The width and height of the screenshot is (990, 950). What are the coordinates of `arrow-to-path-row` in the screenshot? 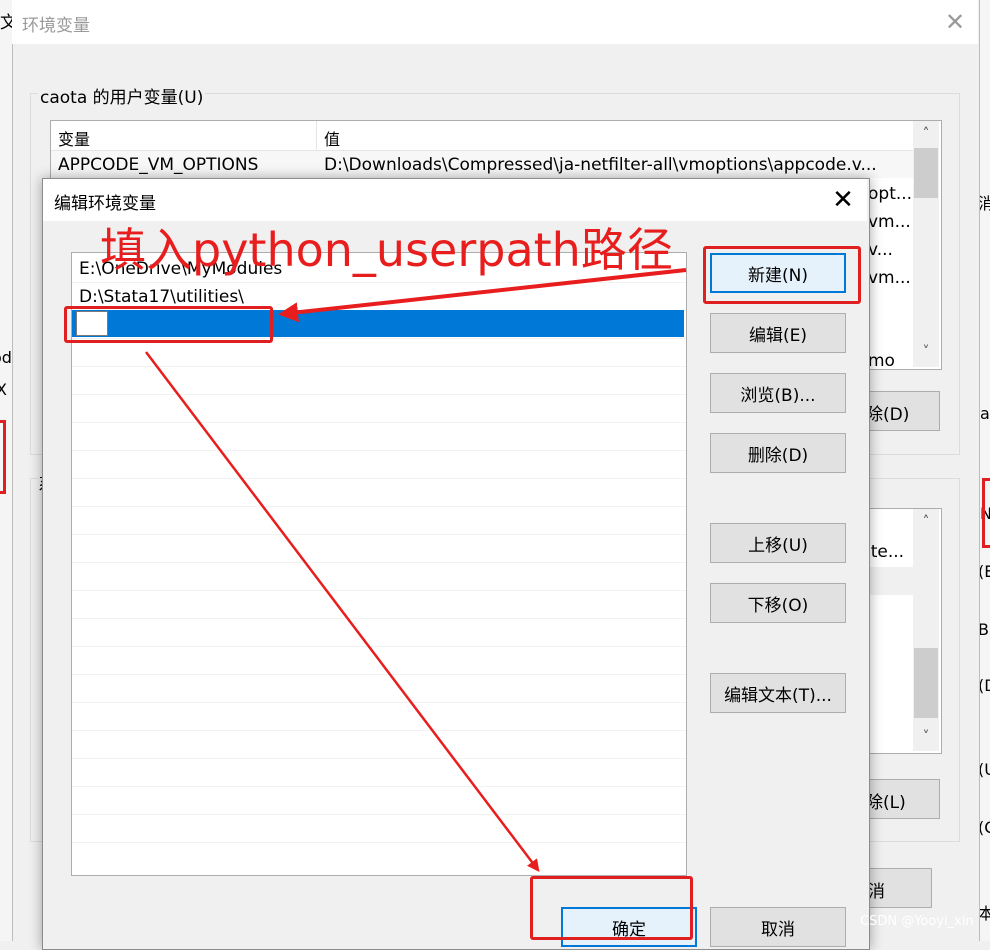 It's located at (482, 295).